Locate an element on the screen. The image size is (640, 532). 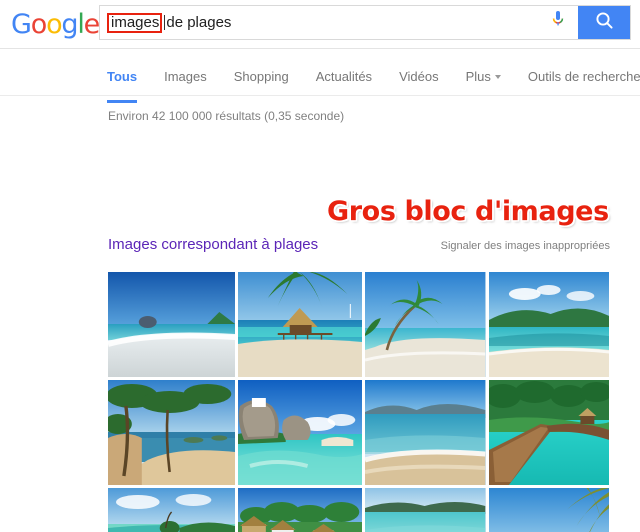
thumb-overwater-bungalow is located at coordinates (300, 324).